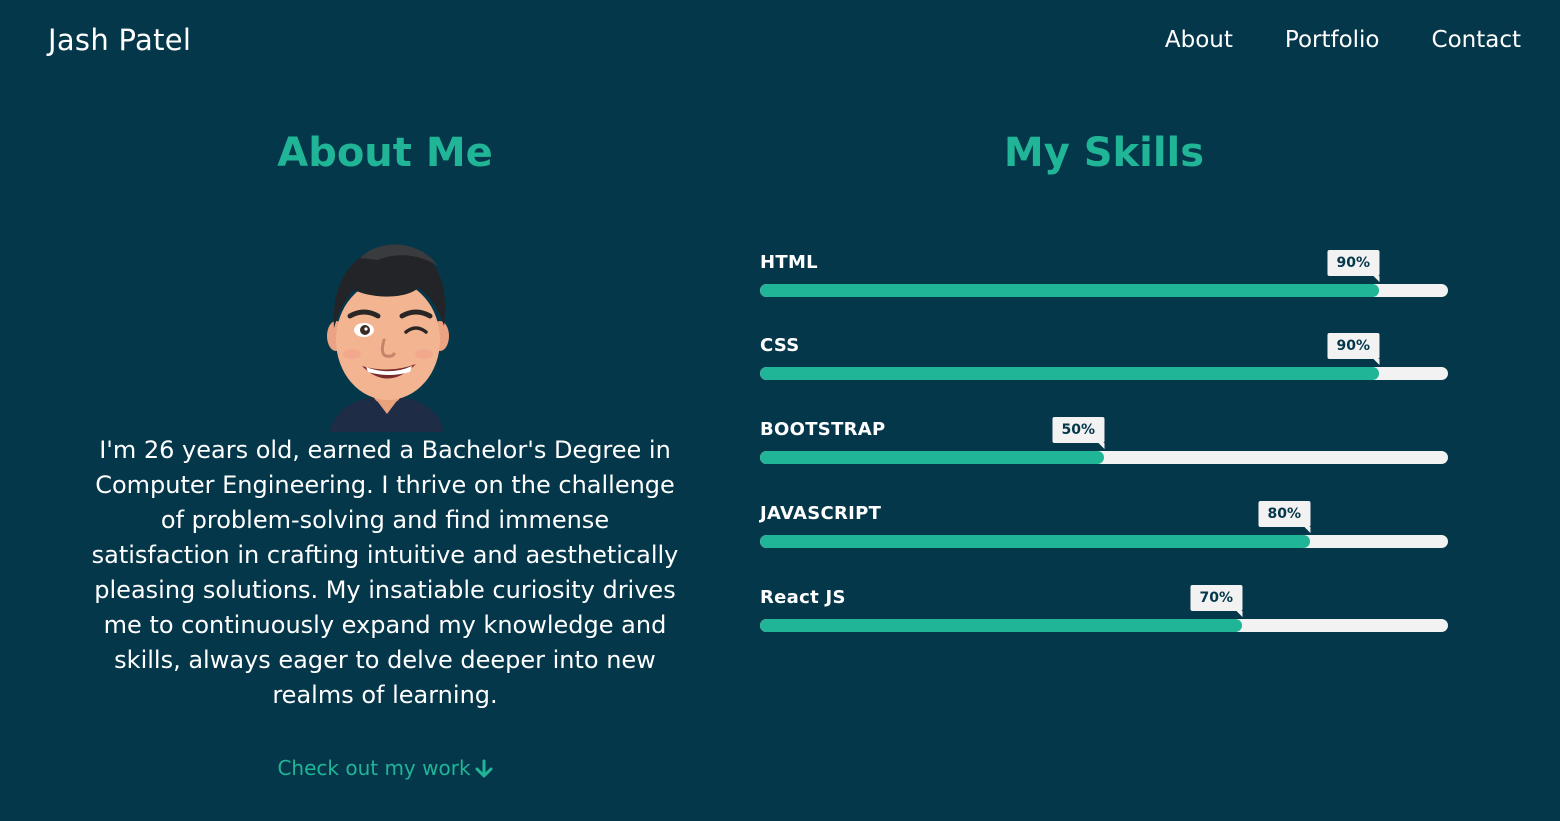 The width and height of the screenshot is (1560, 821). What do you see at coordinates (1104, 533) in the screenshot?
I see `skill-javascript: JAVASCRIPT 80%` at bounding box center [1104, 533].